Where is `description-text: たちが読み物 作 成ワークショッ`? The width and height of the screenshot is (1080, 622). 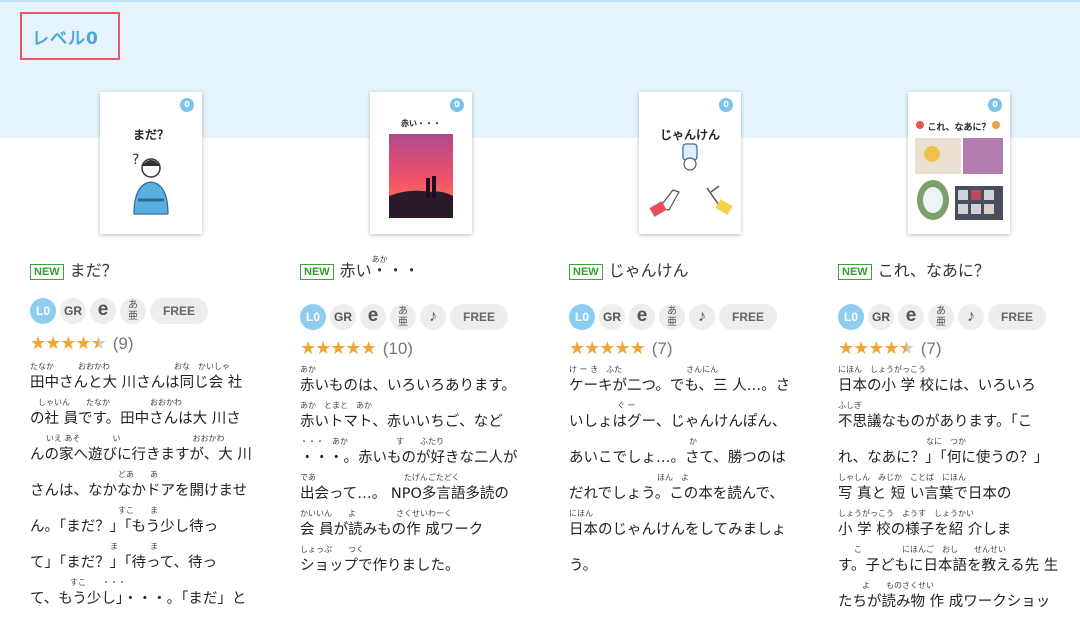 description-text: たちが読み物 作 成ワークショッ is located at coordinates (944, 602).